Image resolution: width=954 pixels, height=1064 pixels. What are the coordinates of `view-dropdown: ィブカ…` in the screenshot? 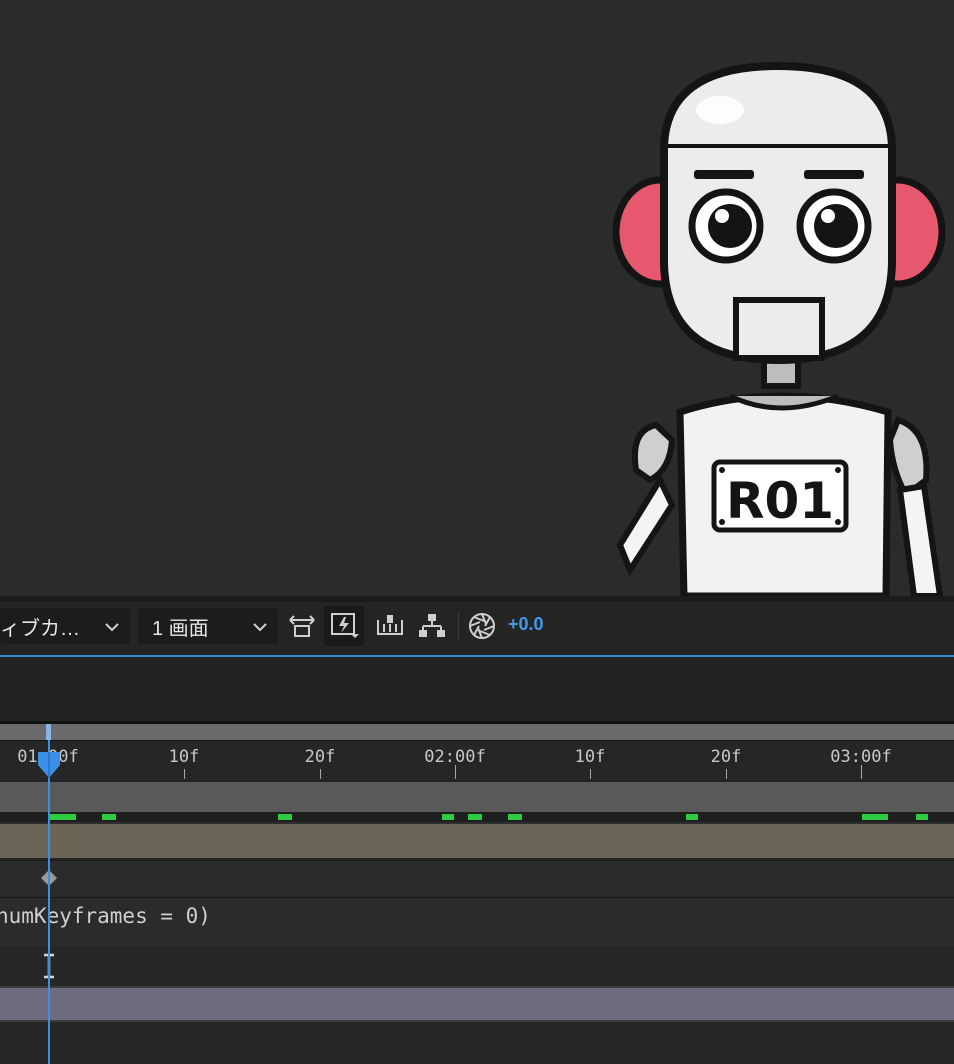 It's located at (65, 626).